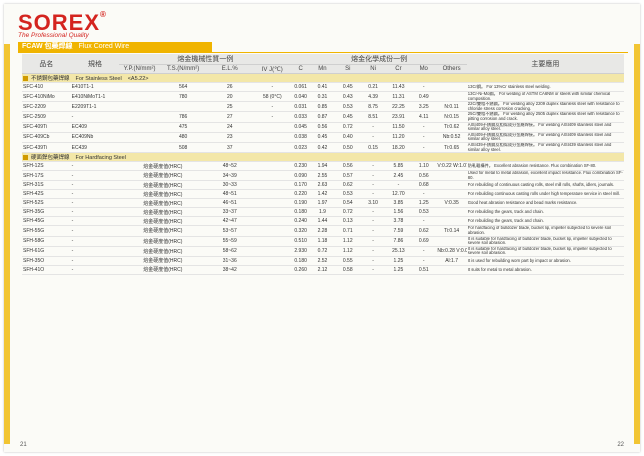 Image resolution: width=644 pixels, height=456 pixels. I want to click on cell-cr: 12.70, so click(398, 194).